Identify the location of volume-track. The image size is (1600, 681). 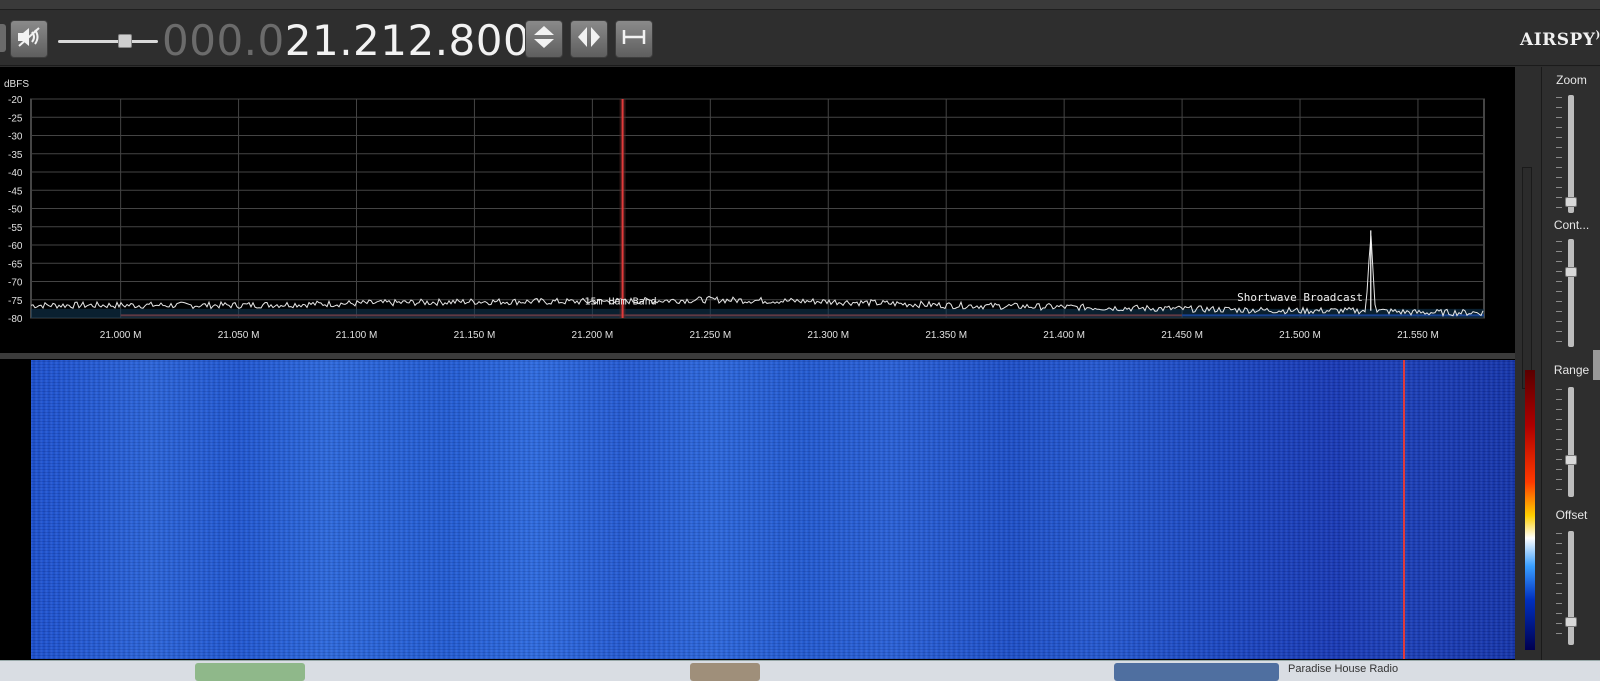
(108, 41).